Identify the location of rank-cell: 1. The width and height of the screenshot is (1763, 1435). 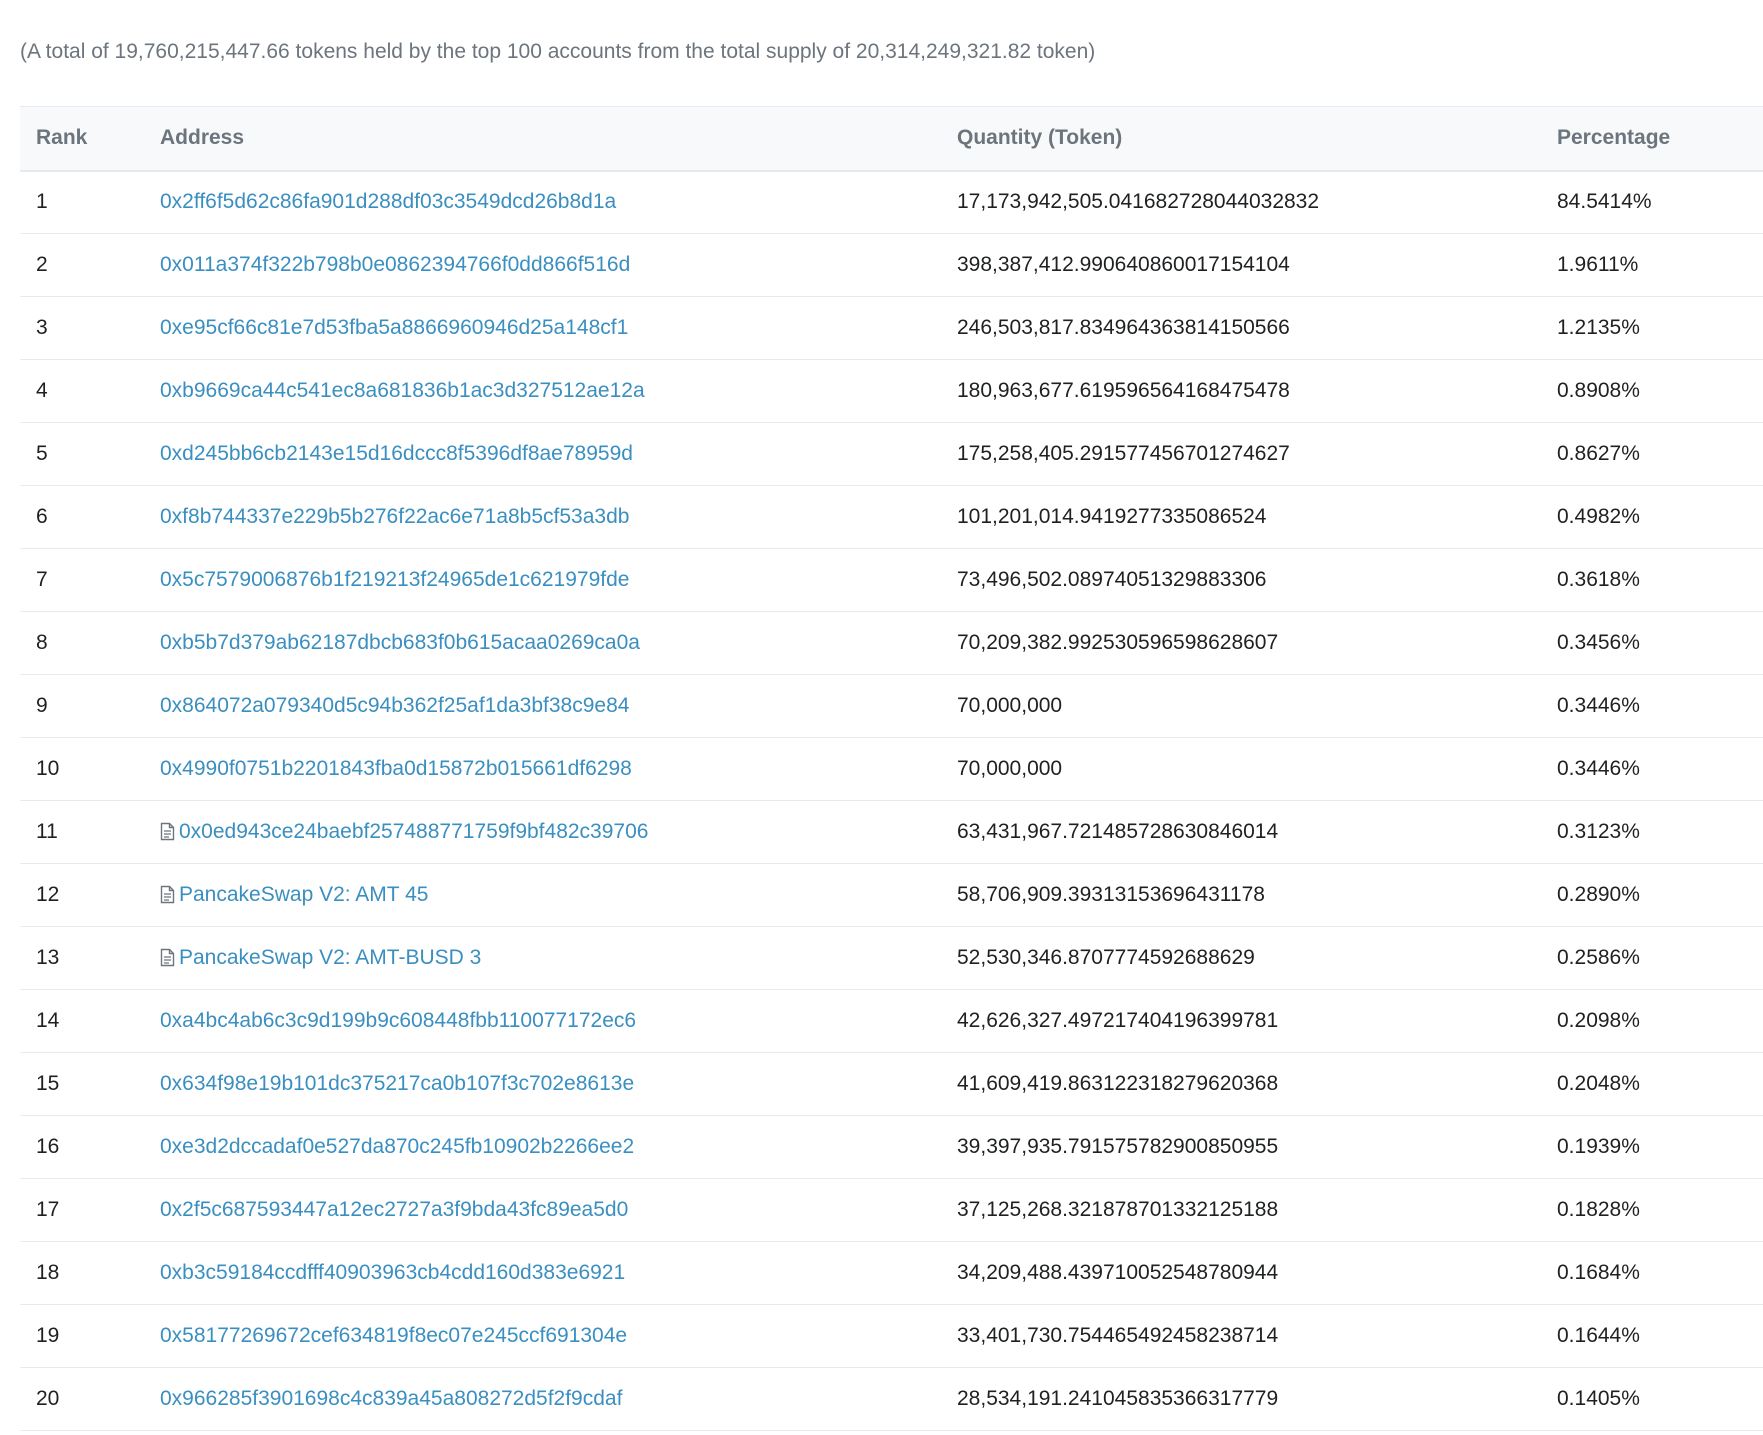
(42, 202).